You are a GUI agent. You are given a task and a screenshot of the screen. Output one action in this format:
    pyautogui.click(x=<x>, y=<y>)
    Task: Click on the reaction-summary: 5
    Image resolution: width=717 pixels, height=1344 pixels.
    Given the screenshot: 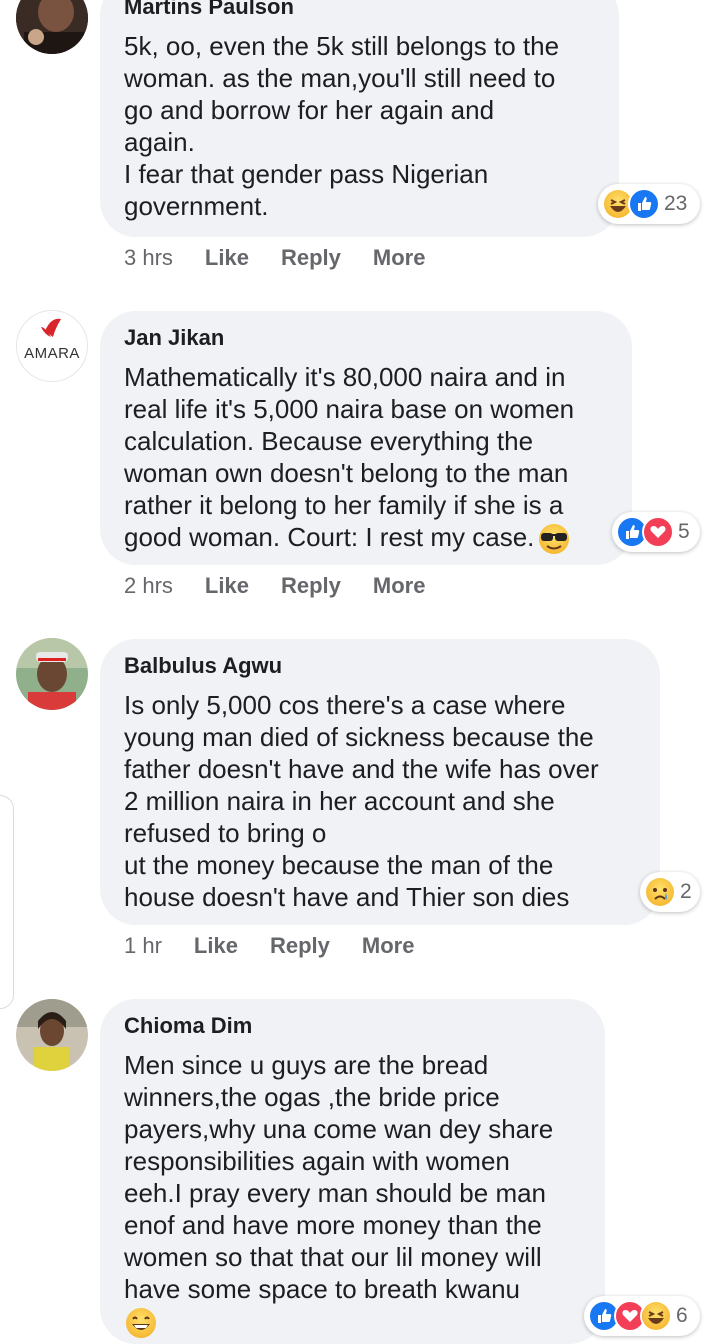 What is the action you would take?
    pyautogui.click(x=656, y=532)
    